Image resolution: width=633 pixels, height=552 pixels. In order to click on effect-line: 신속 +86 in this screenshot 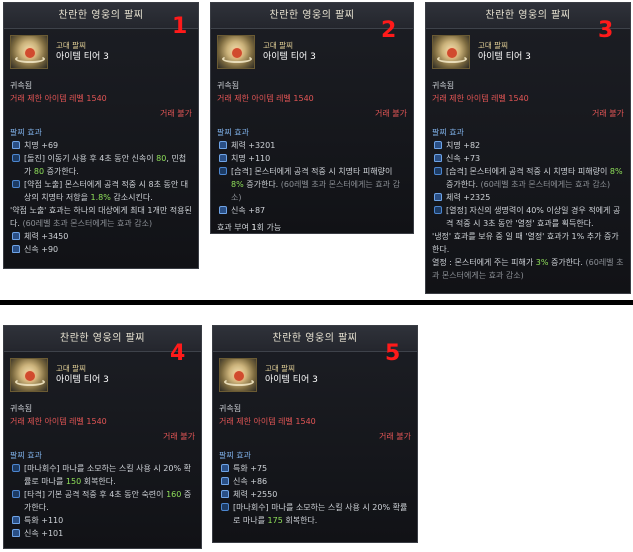, I will do `click(315, 481)`.